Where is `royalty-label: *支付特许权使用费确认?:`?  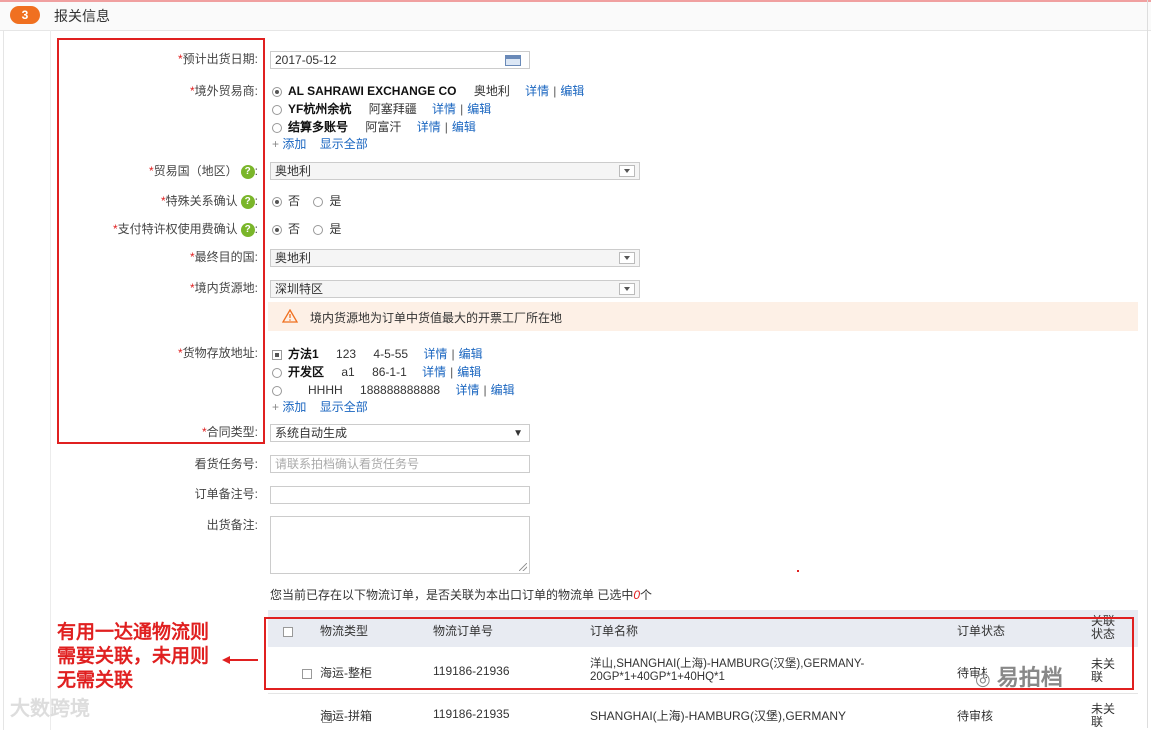
royalty-label: *支付特许权使用费确认?: is located at coordinates (185, 229).